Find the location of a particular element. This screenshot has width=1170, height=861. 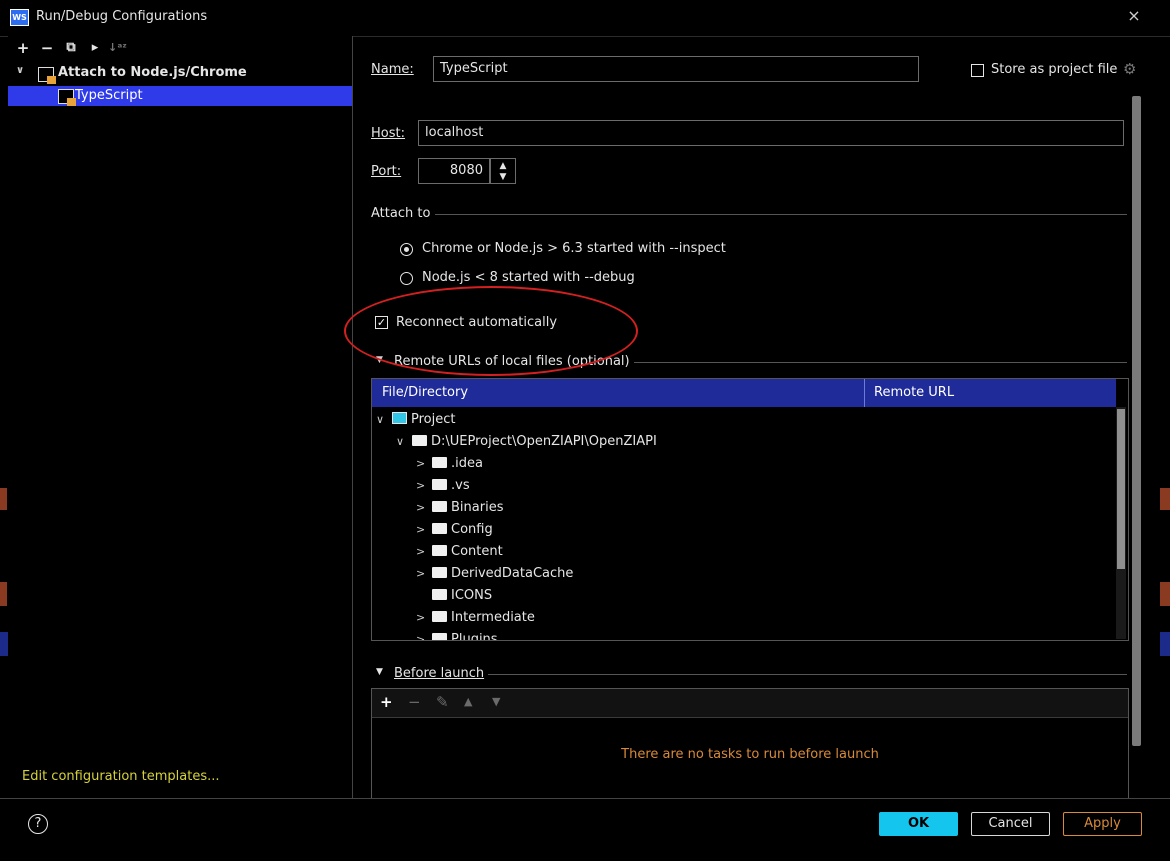

table-row-label: Binaries is located at coordinates (477, 507).